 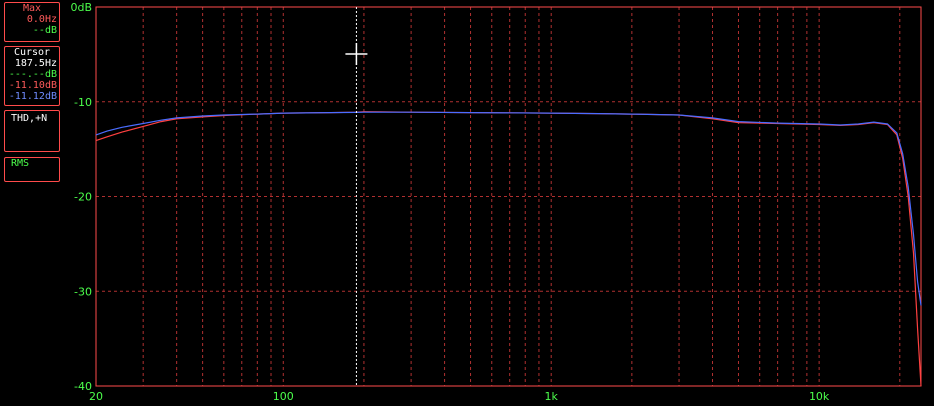 I want to click on y-tick-label: -30, so click(x=83, y=291).